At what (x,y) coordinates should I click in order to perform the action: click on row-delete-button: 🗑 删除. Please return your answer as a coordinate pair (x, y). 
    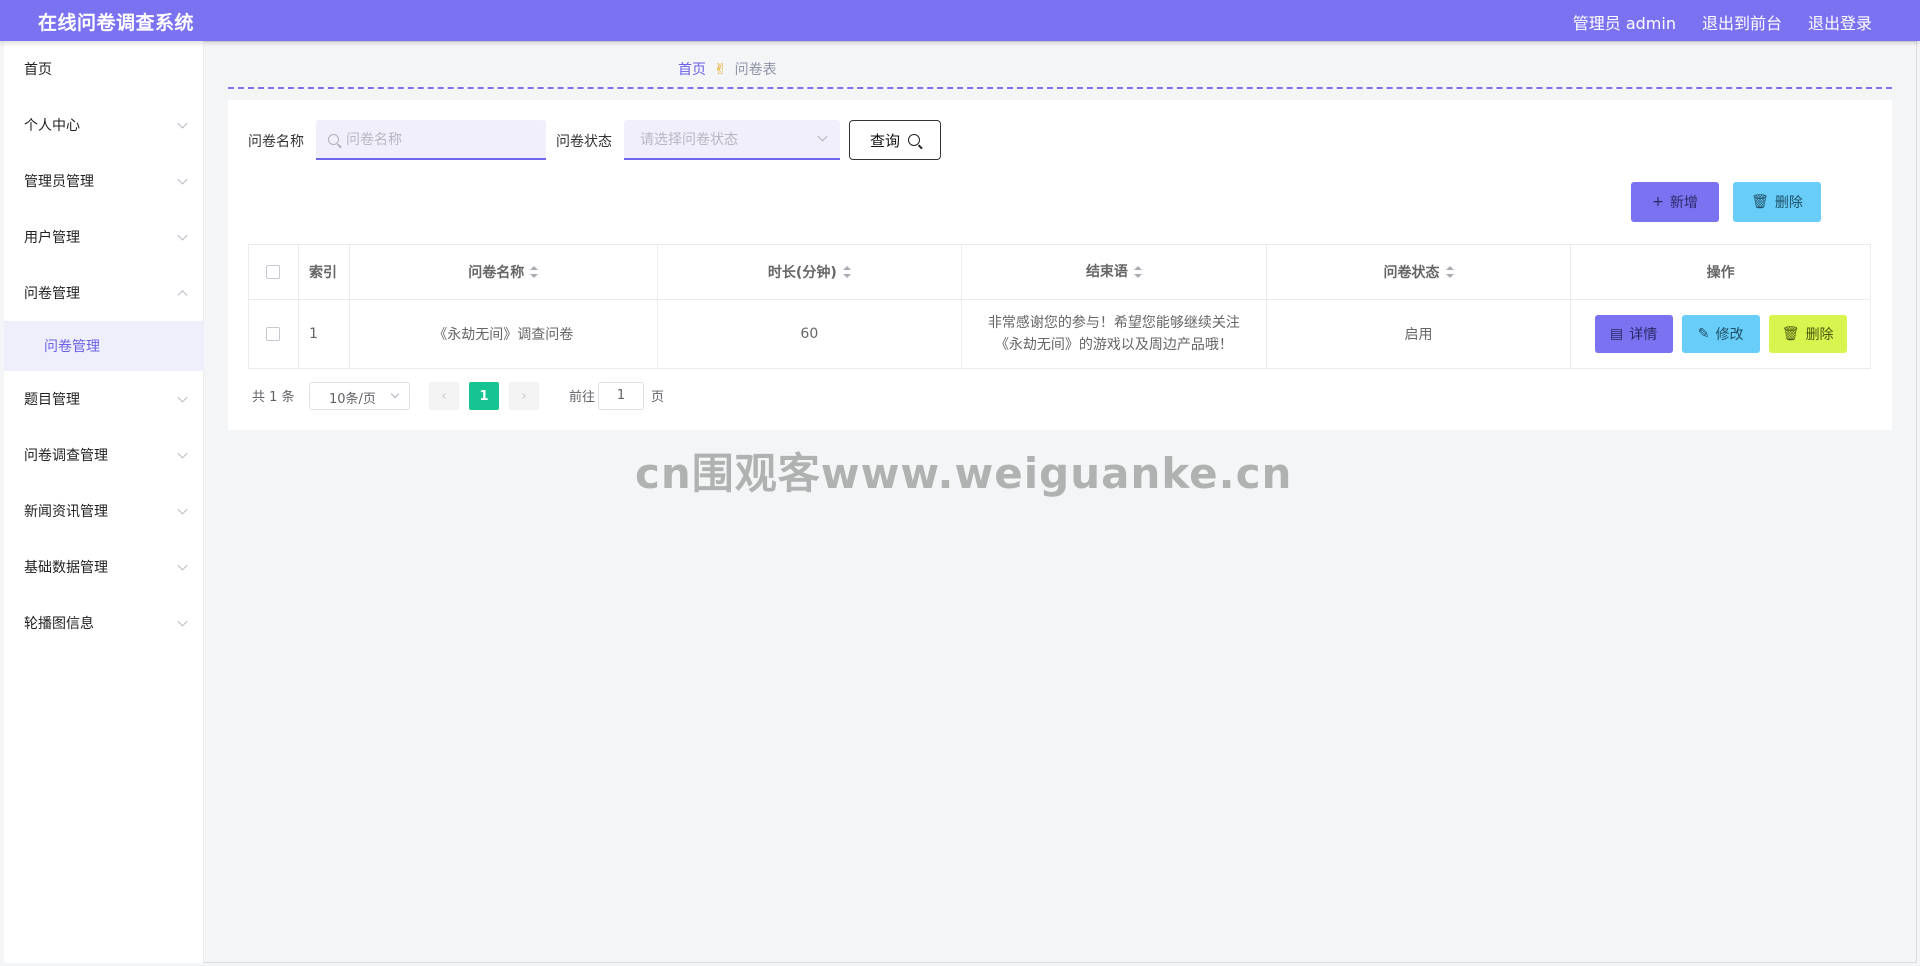
    Looking at the image, I should click on (1807, 334).